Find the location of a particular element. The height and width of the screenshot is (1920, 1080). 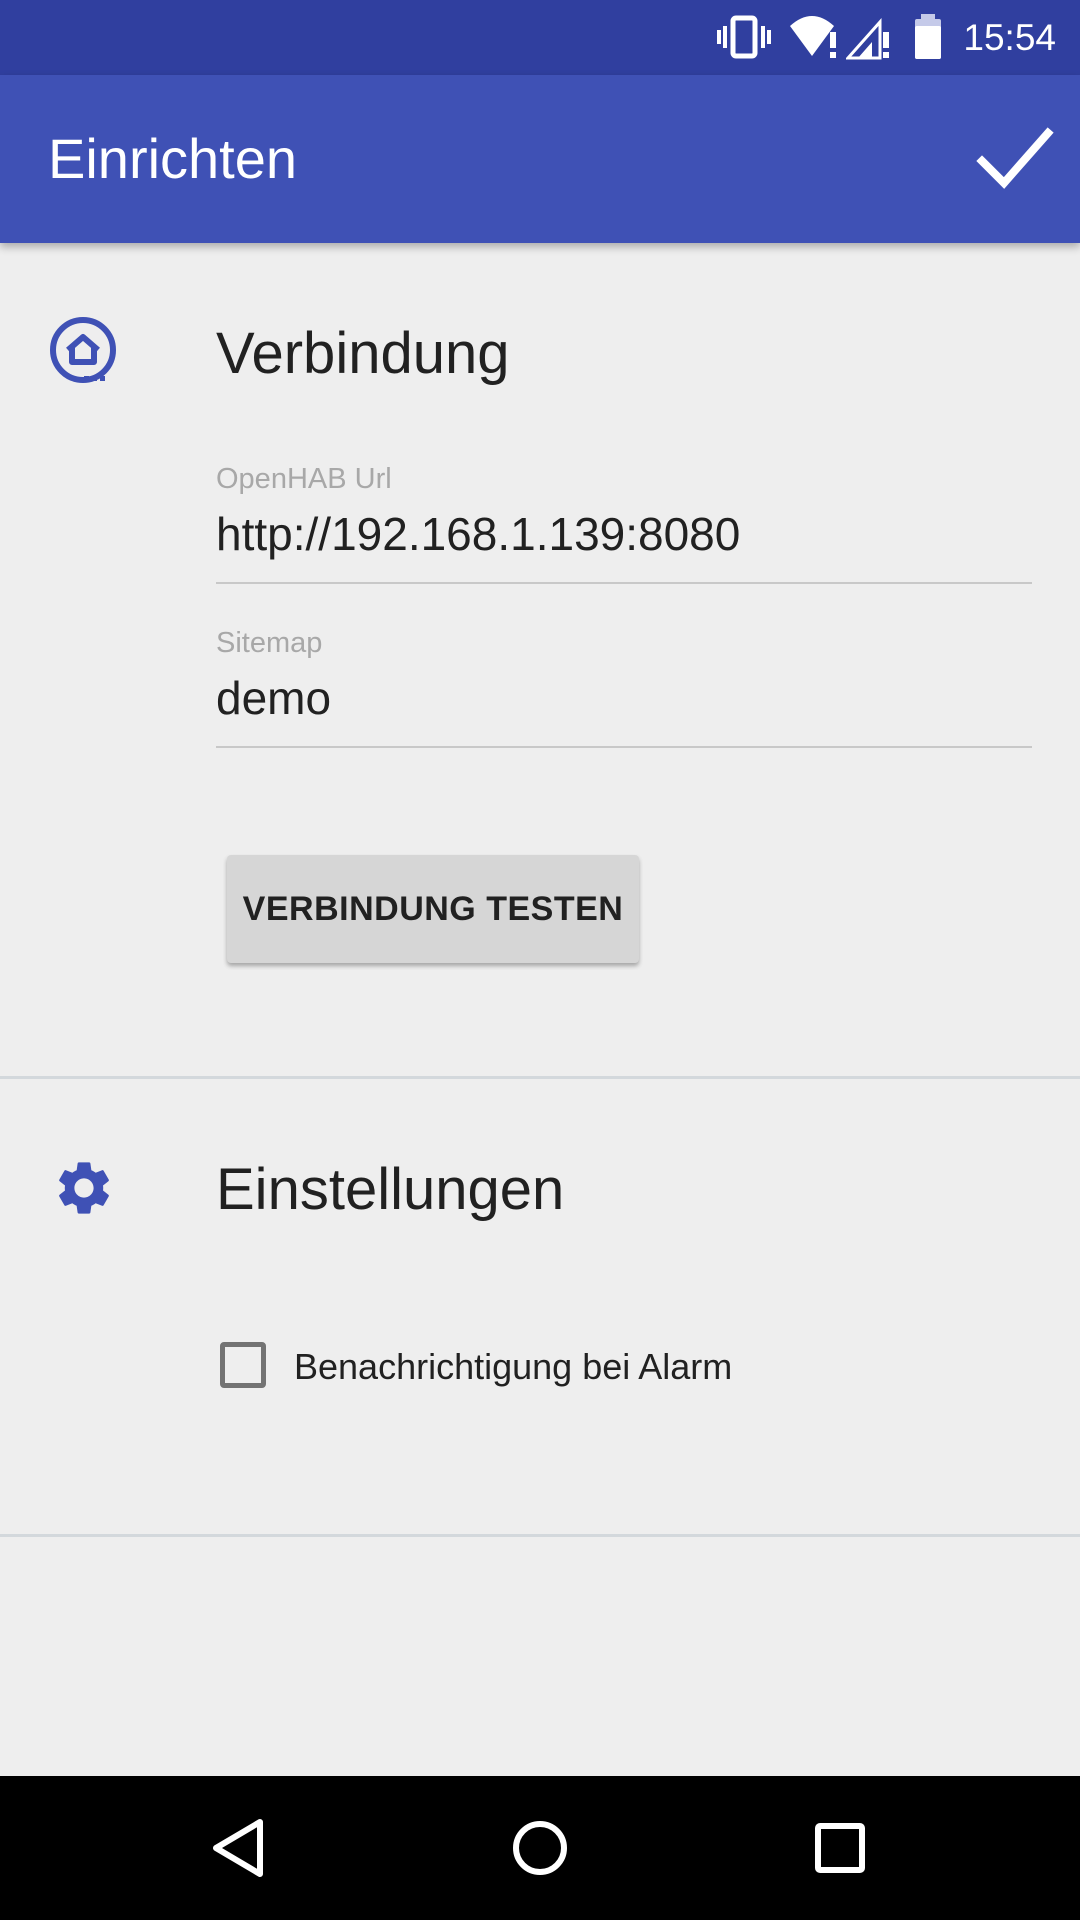

sitemap-underline is located at coordinates (624, 747).